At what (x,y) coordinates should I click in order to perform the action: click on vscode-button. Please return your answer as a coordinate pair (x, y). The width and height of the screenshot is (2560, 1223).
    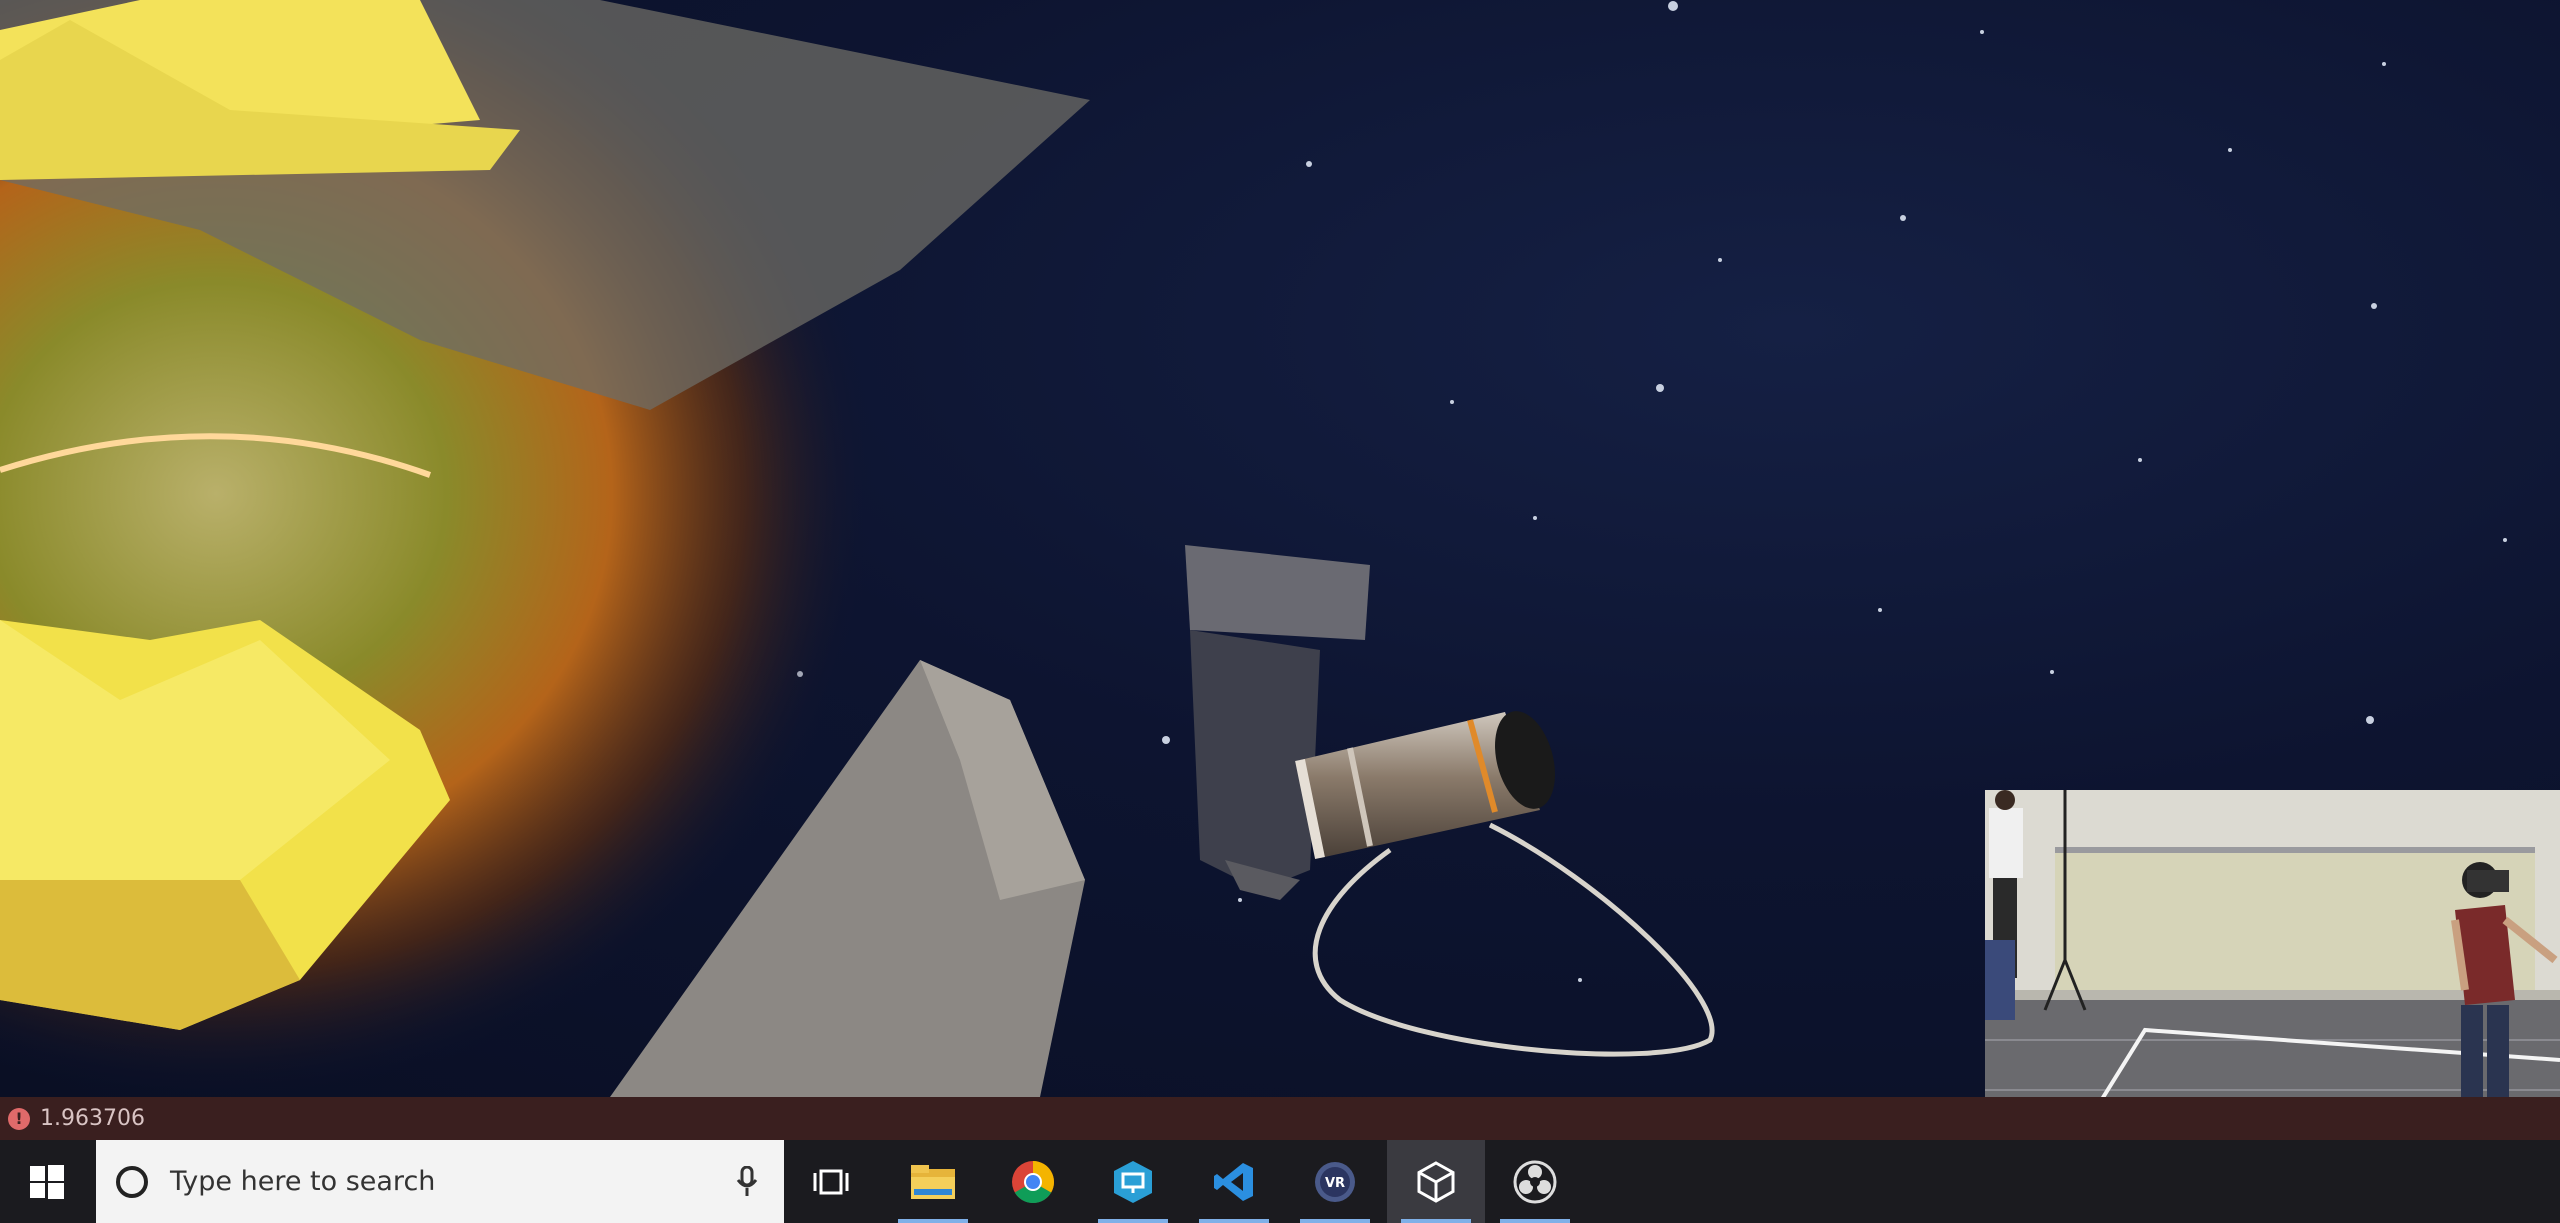
    Looking at the image, I should click on (1234, 1181).